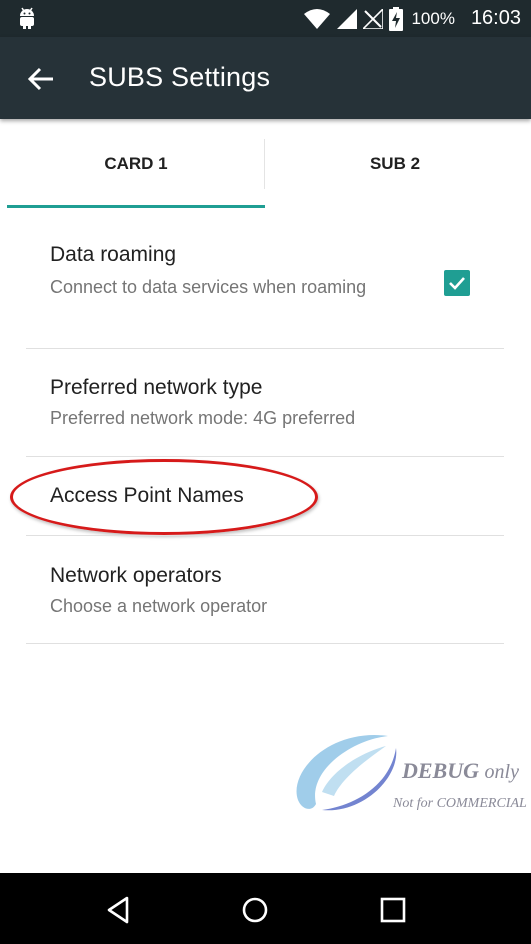  What do you see at coordinates (393, 910) in the screenshot?
I see `recents-square-icon` at bounding box center [393, 910].